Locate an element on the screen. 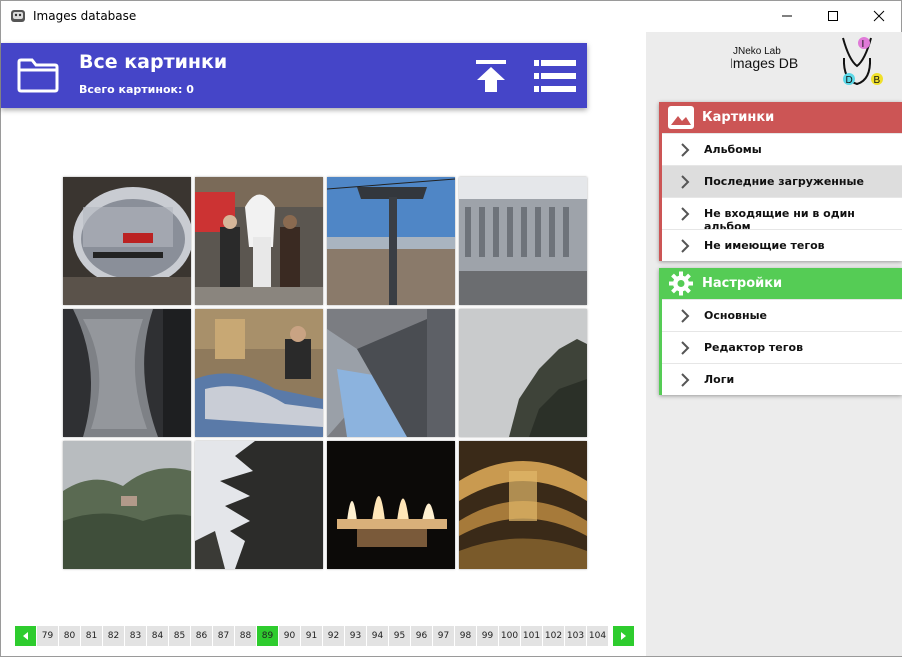  image-icon is located at coordinates (681, 117).